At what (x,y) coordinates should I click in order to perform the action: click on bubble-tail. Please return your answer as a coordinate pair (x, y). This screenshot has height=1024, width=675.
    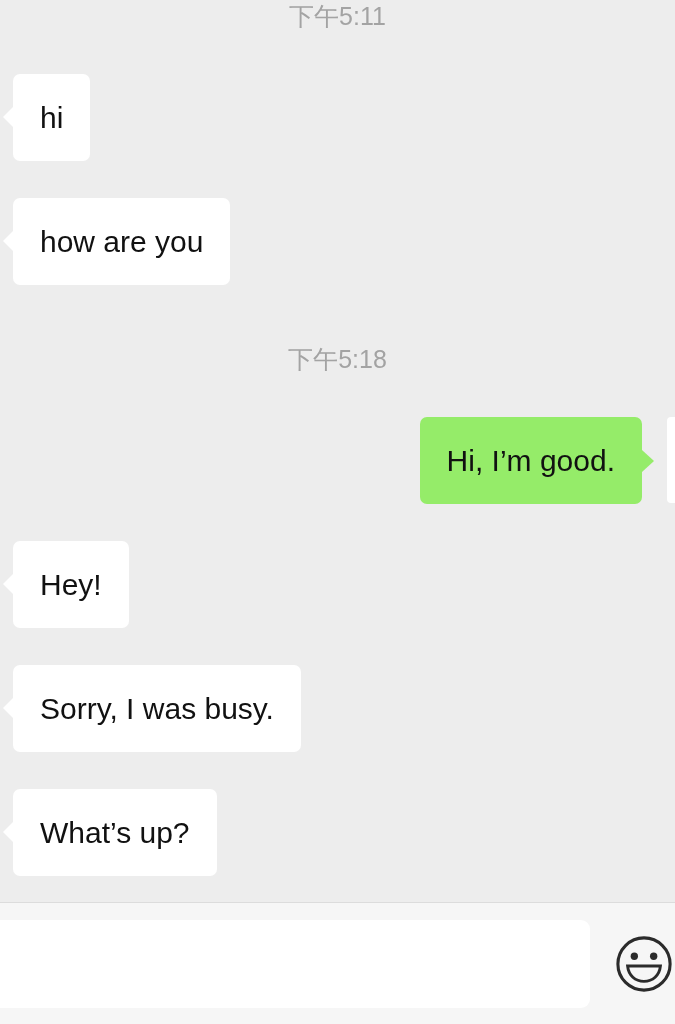
    Looking at the image, I should click on (648, 461).